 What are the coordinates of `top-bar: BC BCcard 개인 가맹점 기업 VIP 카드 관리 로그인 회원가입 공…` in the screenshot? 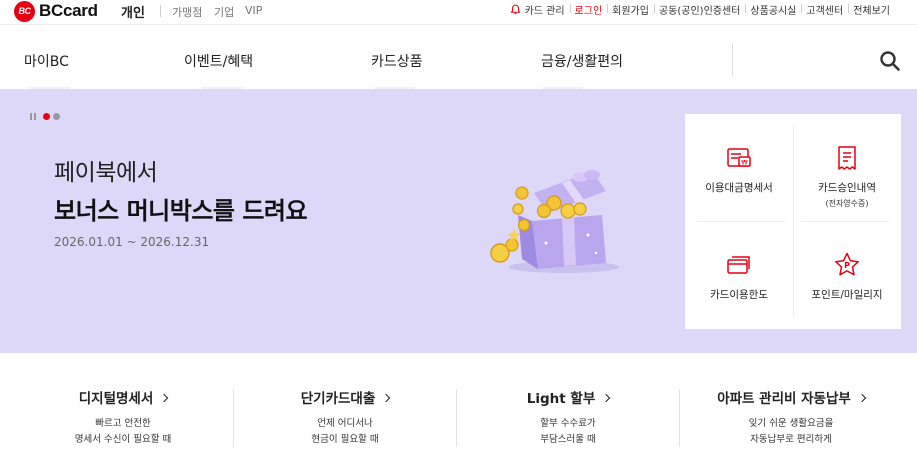 It's located at (458, 12).